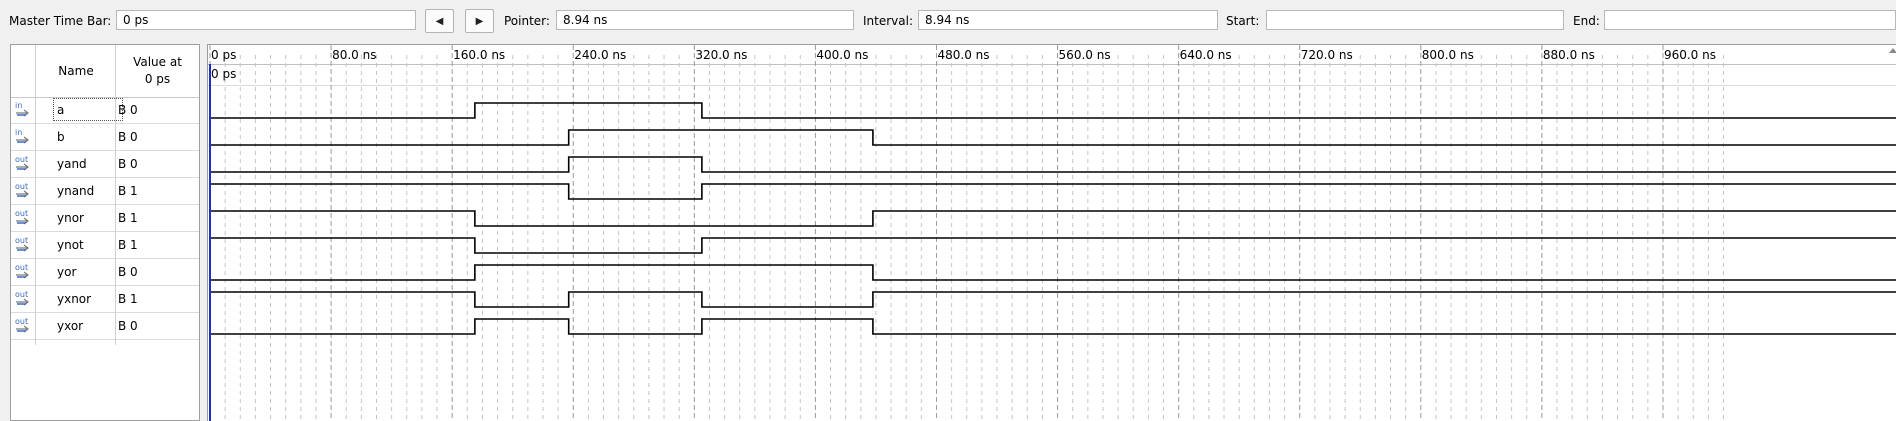  Describe the element at coordinates (60, 21) in the screenshot. I see `master-time-bar-label: Master Time Bar:` at that location.